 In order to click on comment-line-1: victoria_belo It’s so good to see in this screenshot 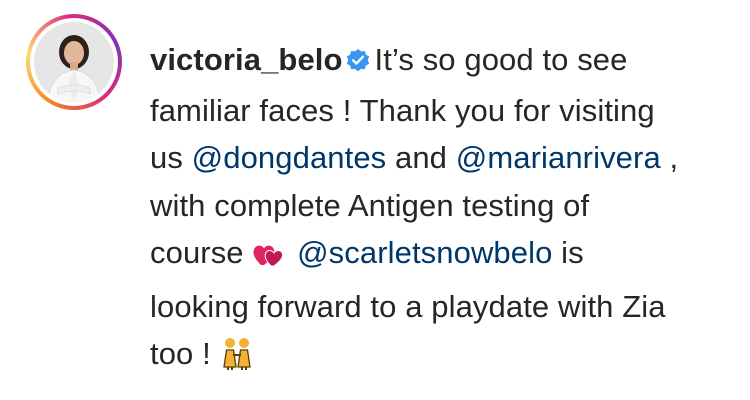, I will do `click(440, 61)`.